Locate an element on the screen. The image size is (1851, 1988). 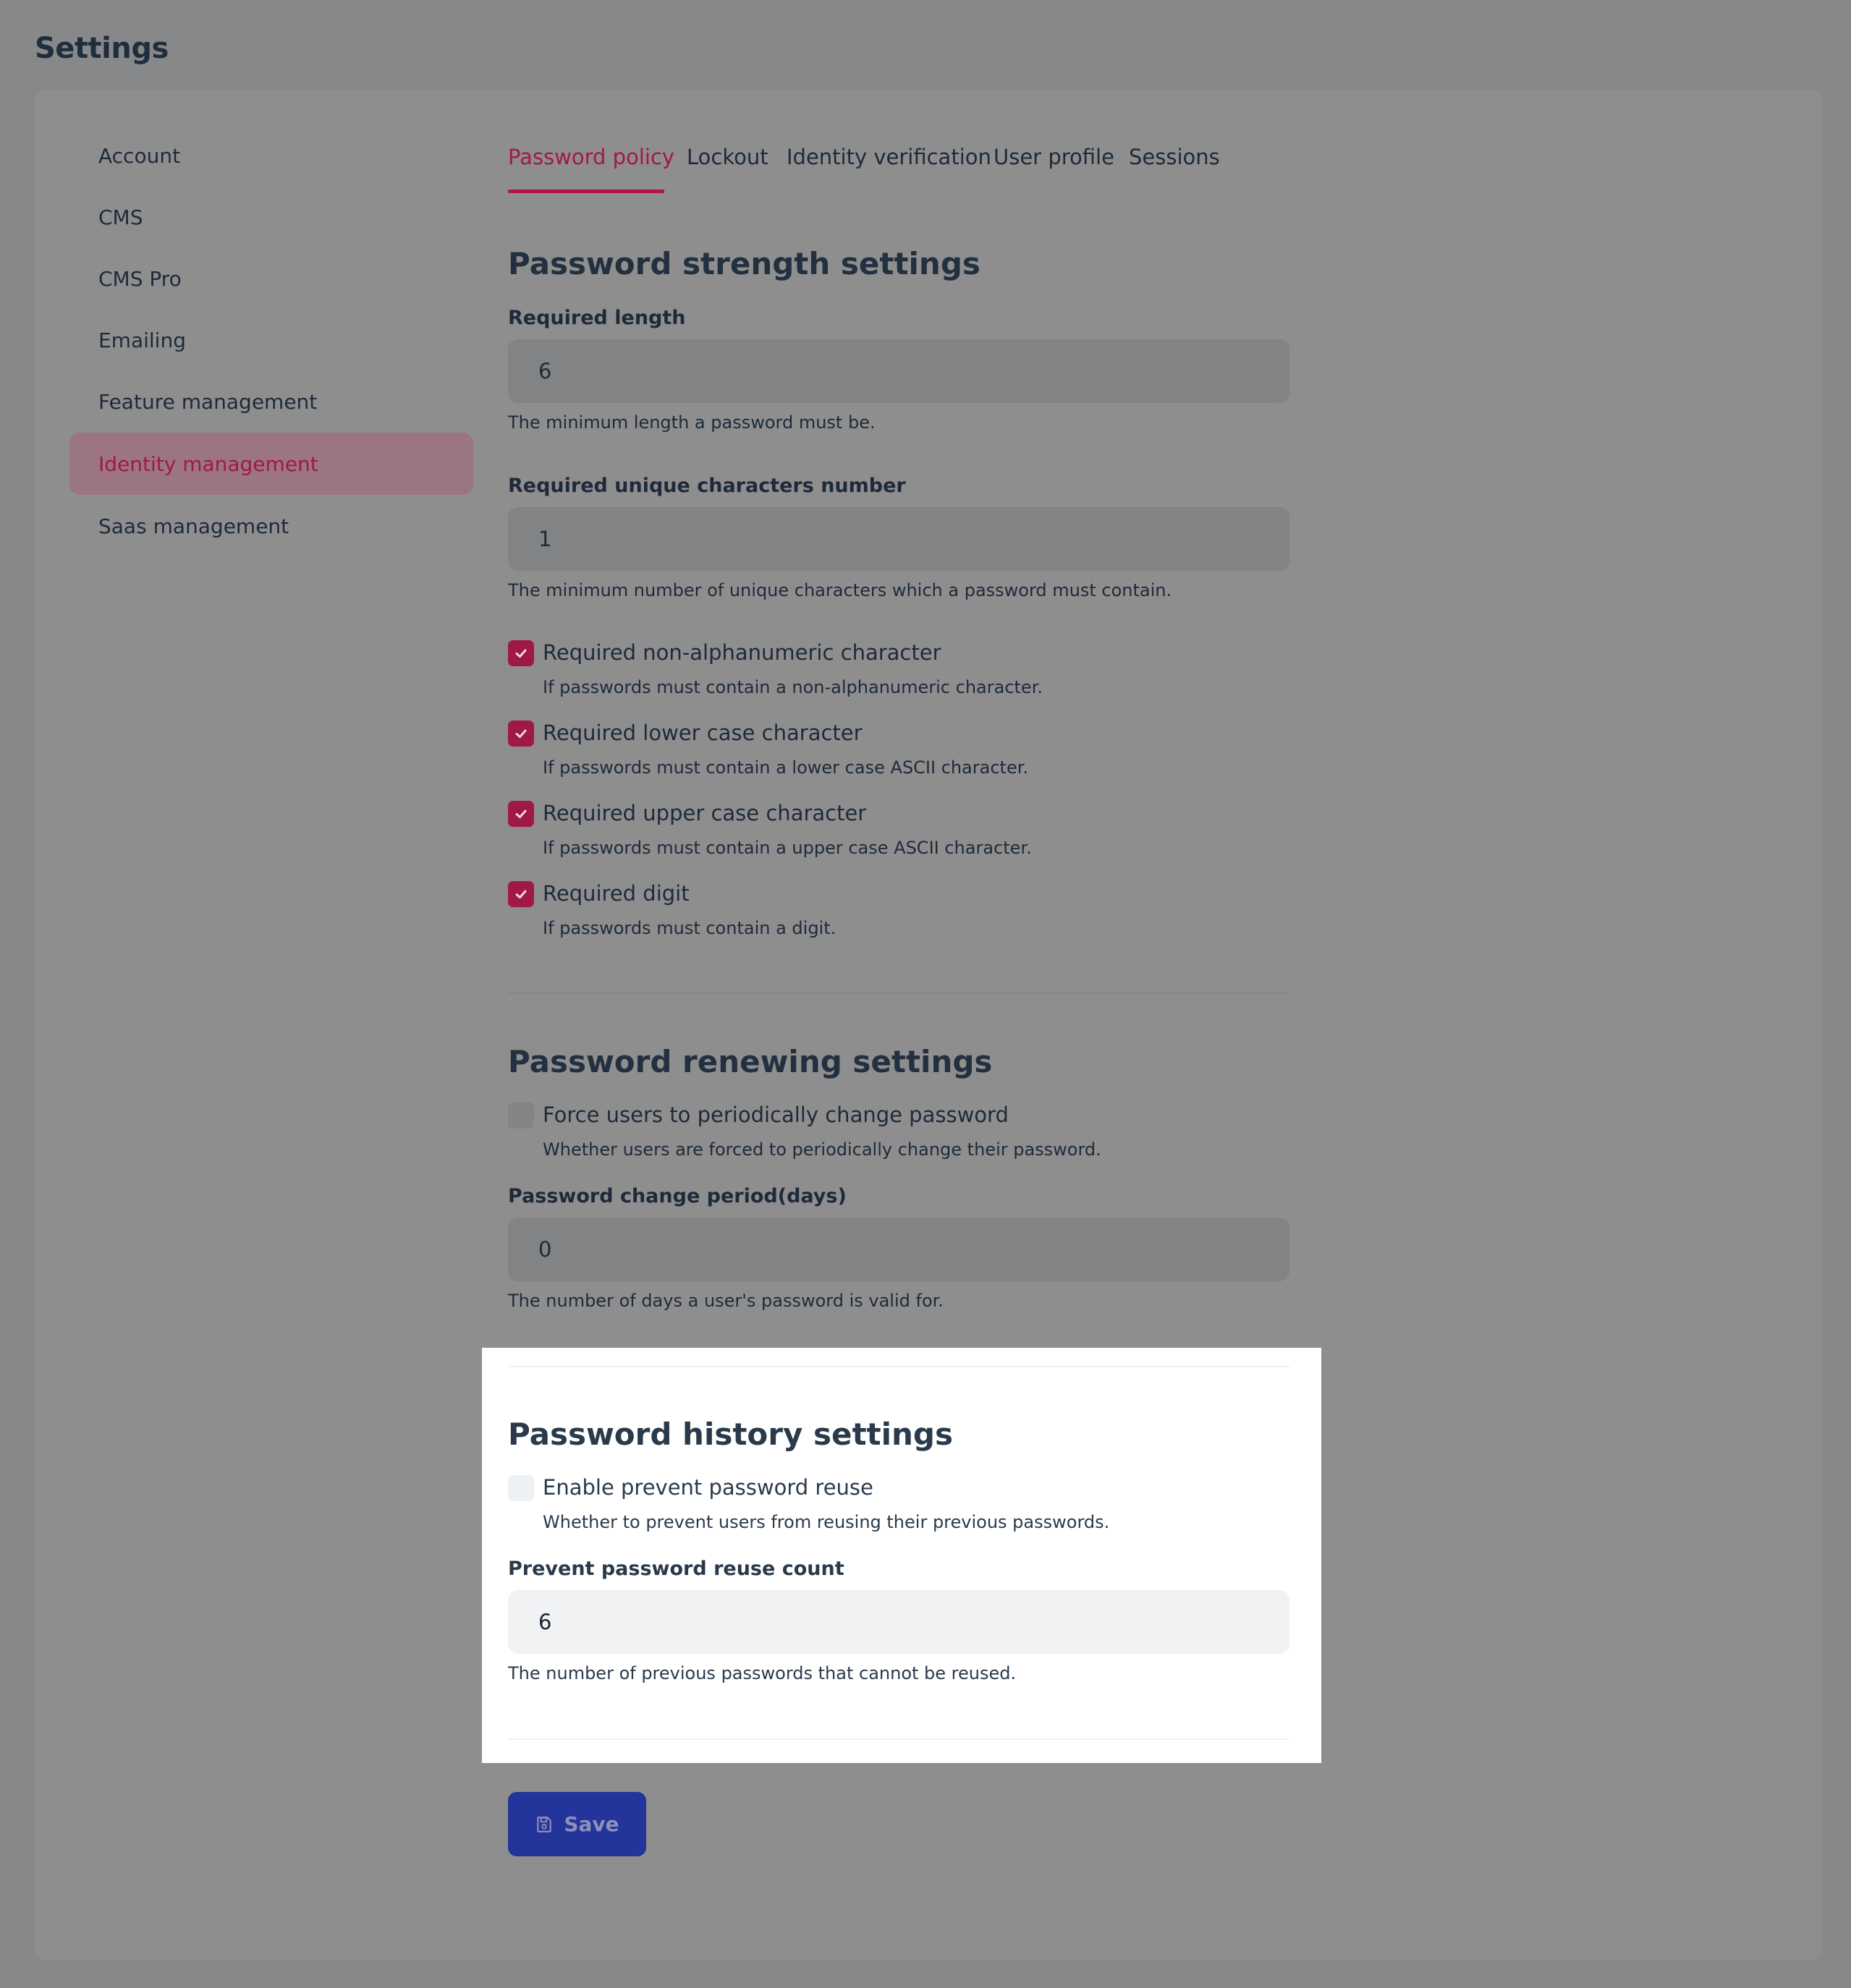
upper-case-label: Required upper case character is located at coordinates (704, 813).